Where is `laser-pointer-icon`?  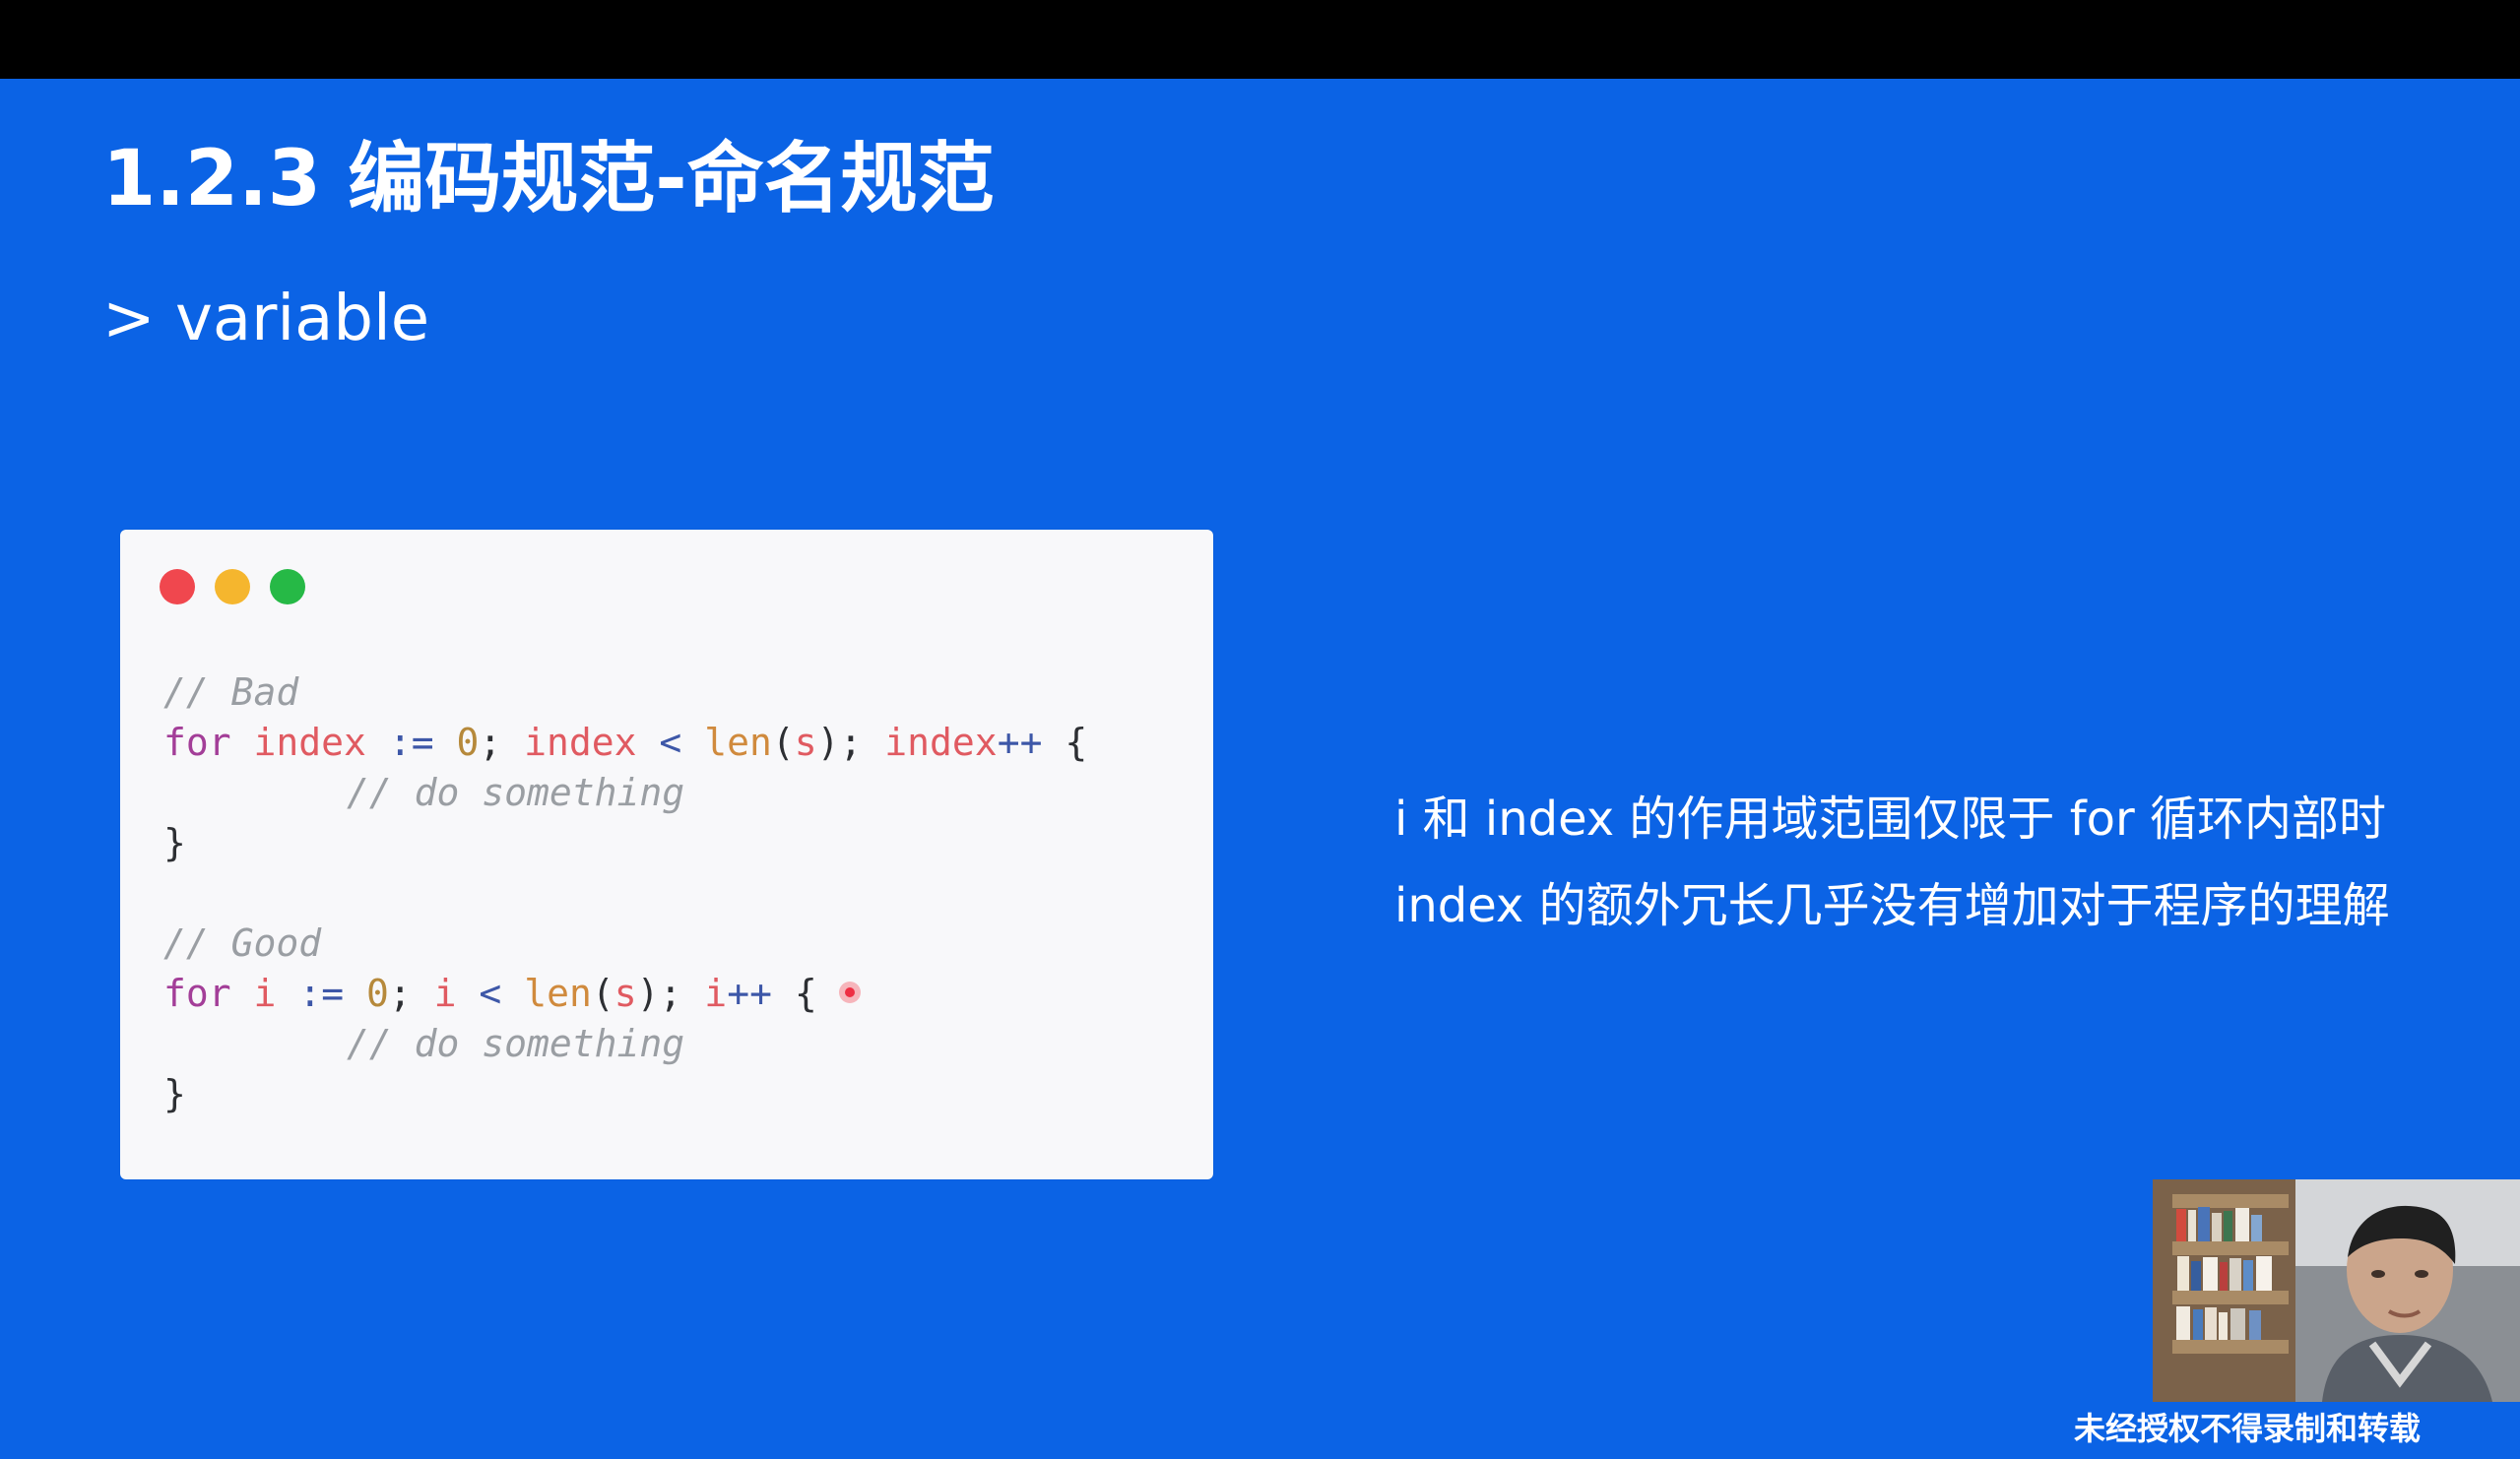 laser-pointer-icon is located at coordinates (849, 992).